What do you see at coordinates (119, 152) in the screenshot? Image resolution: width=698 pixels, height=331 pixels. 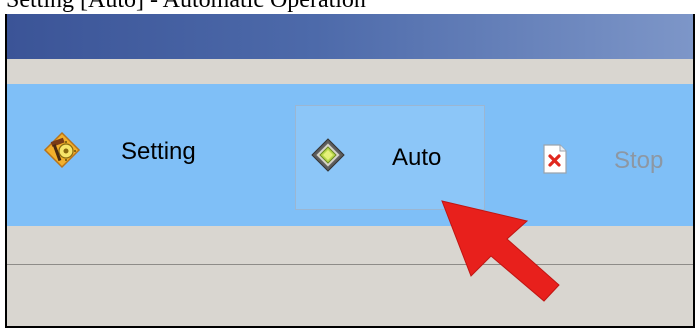 I see `setting-button: Setting` at bounding box center [119, 152].